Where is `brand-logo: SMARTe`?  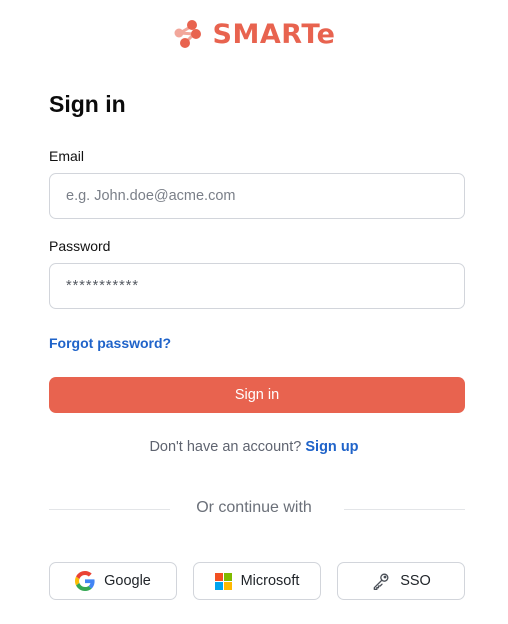
brand-logo: SMARTe is located at coordinates (254, 34).